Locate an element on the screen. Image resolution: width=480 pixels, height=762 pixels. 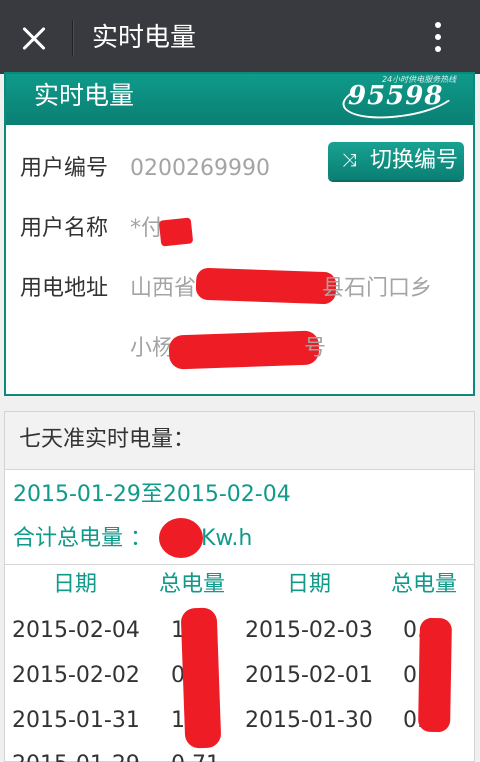
usage-date: 2015-01-29 is located at coordinates (76, 756).